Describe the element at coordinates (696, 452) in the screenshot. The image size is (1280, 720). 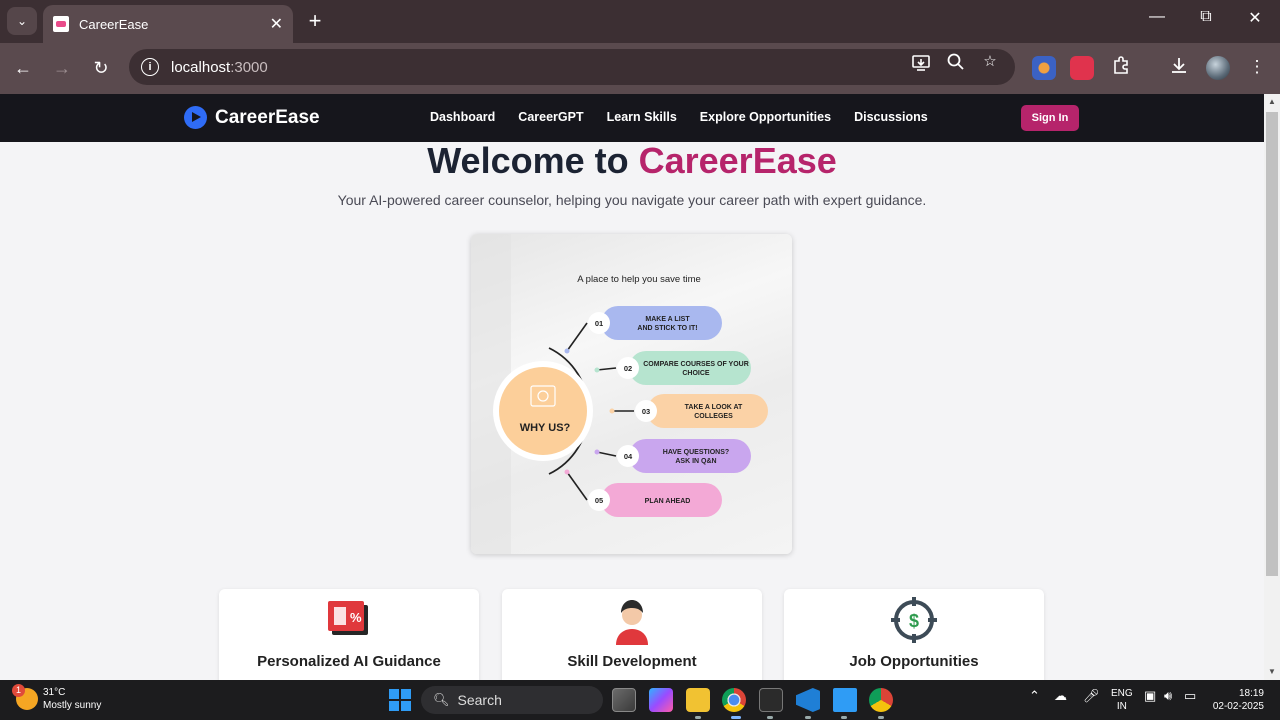
I see `step-label: HAVE QUESTIONS?` at that location.